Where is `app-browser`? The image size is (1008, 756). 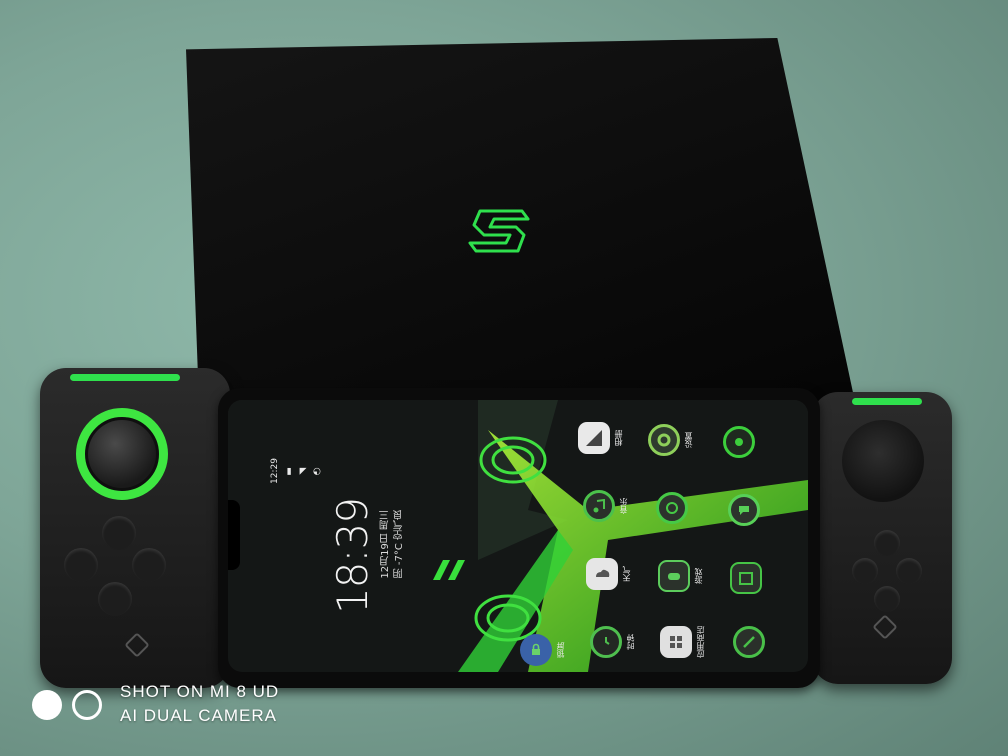 app-browser is located at coordinates (686, 508).